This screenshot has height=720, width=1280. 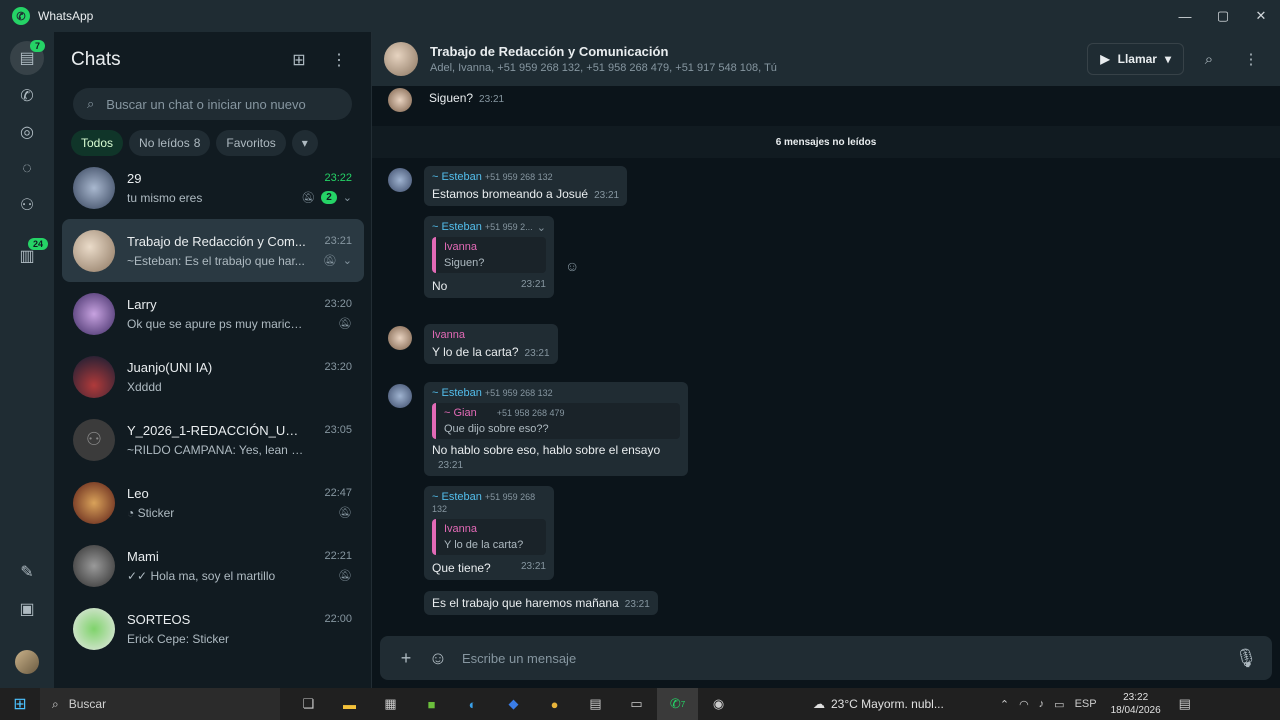 What do you see at coordinates (636, 704) in the screenshot?
I see `terminal-icon: ▭` at bounding box center [636, 704].